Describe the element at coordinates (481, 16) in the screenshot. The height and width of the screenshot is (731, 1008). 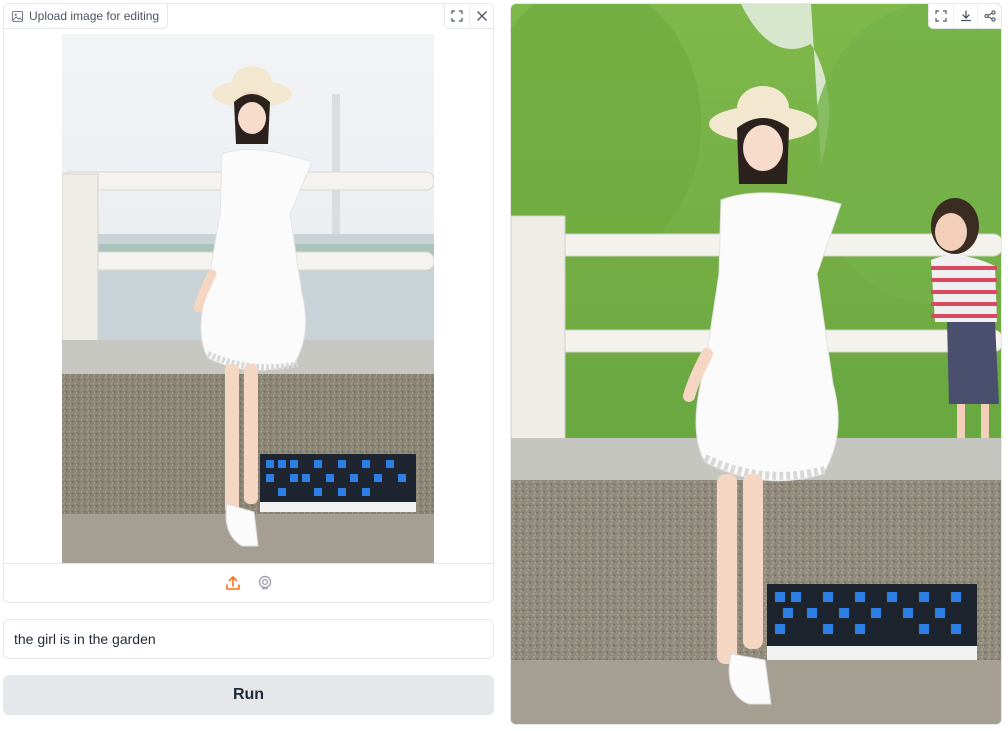
I see `close-icon` at that location.